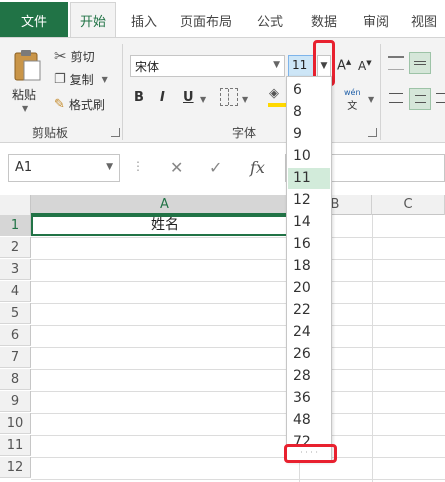  What do you see at coordinates (15, 335) in the screenshot?
I see `row-header: 6` at bounding box center [15, 335].